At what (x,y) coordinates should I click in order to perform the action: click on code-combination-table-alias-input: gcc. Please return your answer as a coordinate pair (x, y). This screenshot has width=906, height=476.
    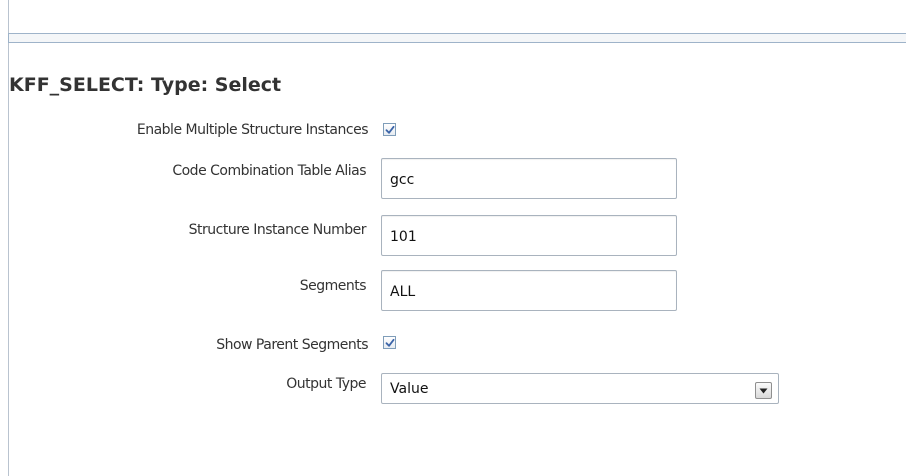
    Looking at the image, I should click on (529, 178).